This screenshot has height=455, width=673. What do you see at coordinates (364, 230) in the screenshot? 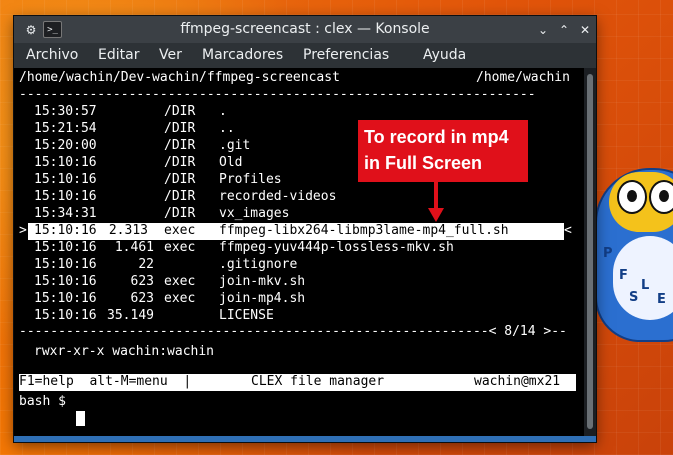
I see `file-name: ffmpeg-libx264-libmp3lame-mp4_full.sh` at bounding box center [364, 230].